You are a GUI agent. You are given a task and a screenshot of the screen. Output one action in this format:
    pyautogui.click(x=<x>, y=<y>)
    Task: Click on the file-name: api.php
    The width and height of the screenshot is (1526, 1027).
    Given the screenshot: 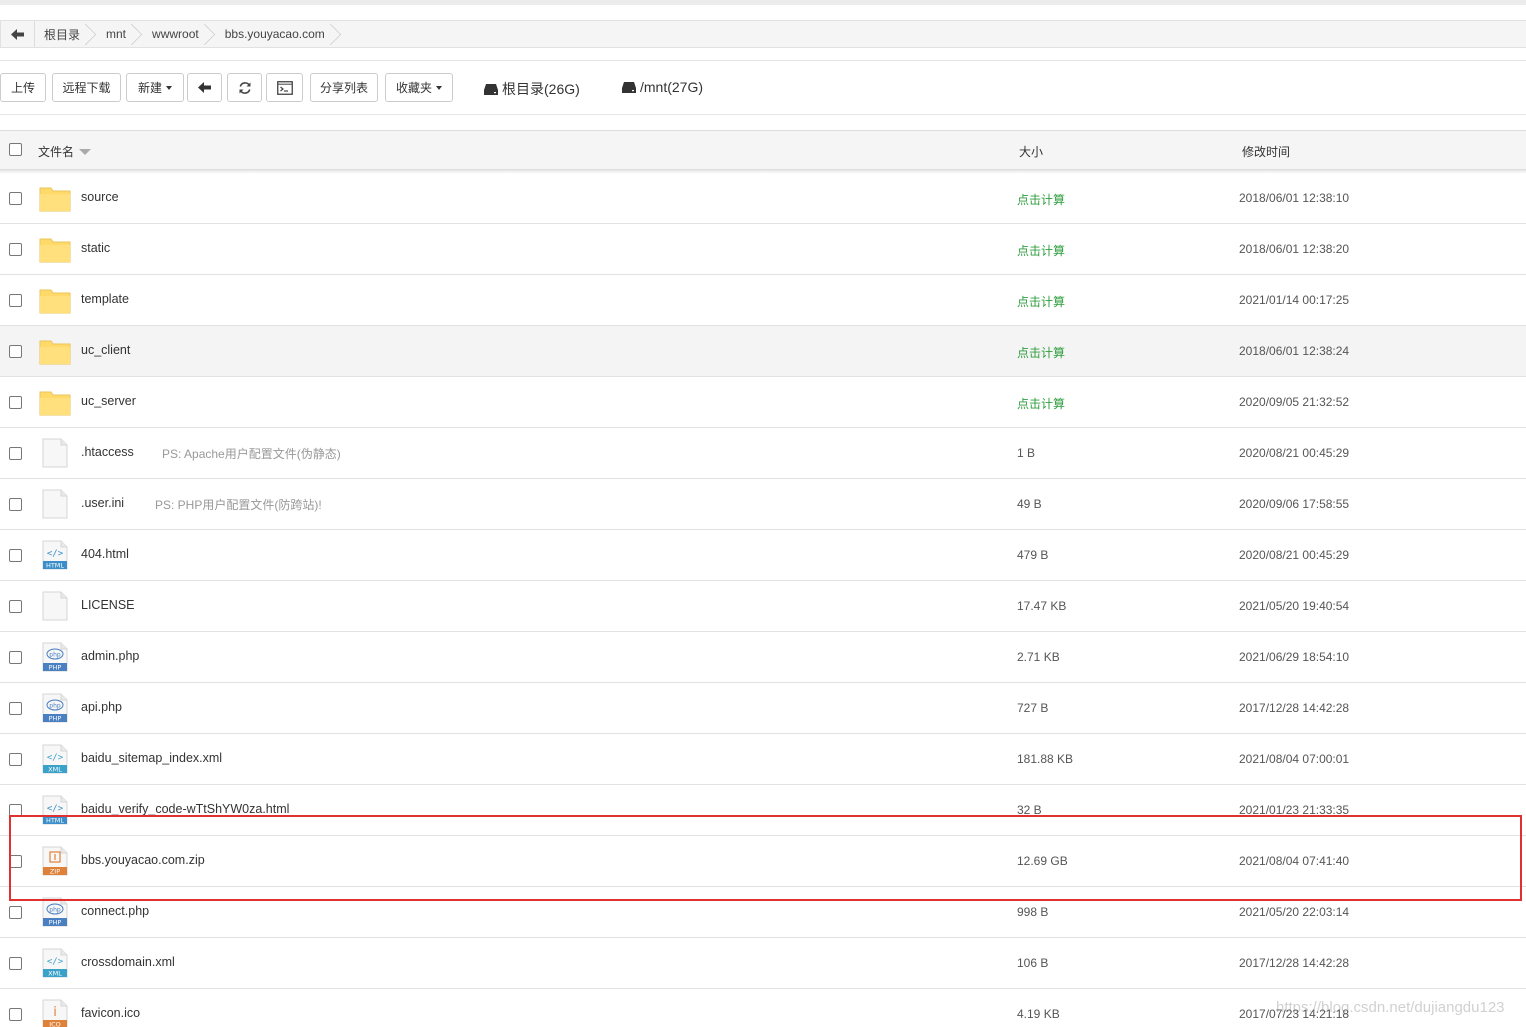 What is the action you would take?
    pyautogui.click(x=101, y=707)
    